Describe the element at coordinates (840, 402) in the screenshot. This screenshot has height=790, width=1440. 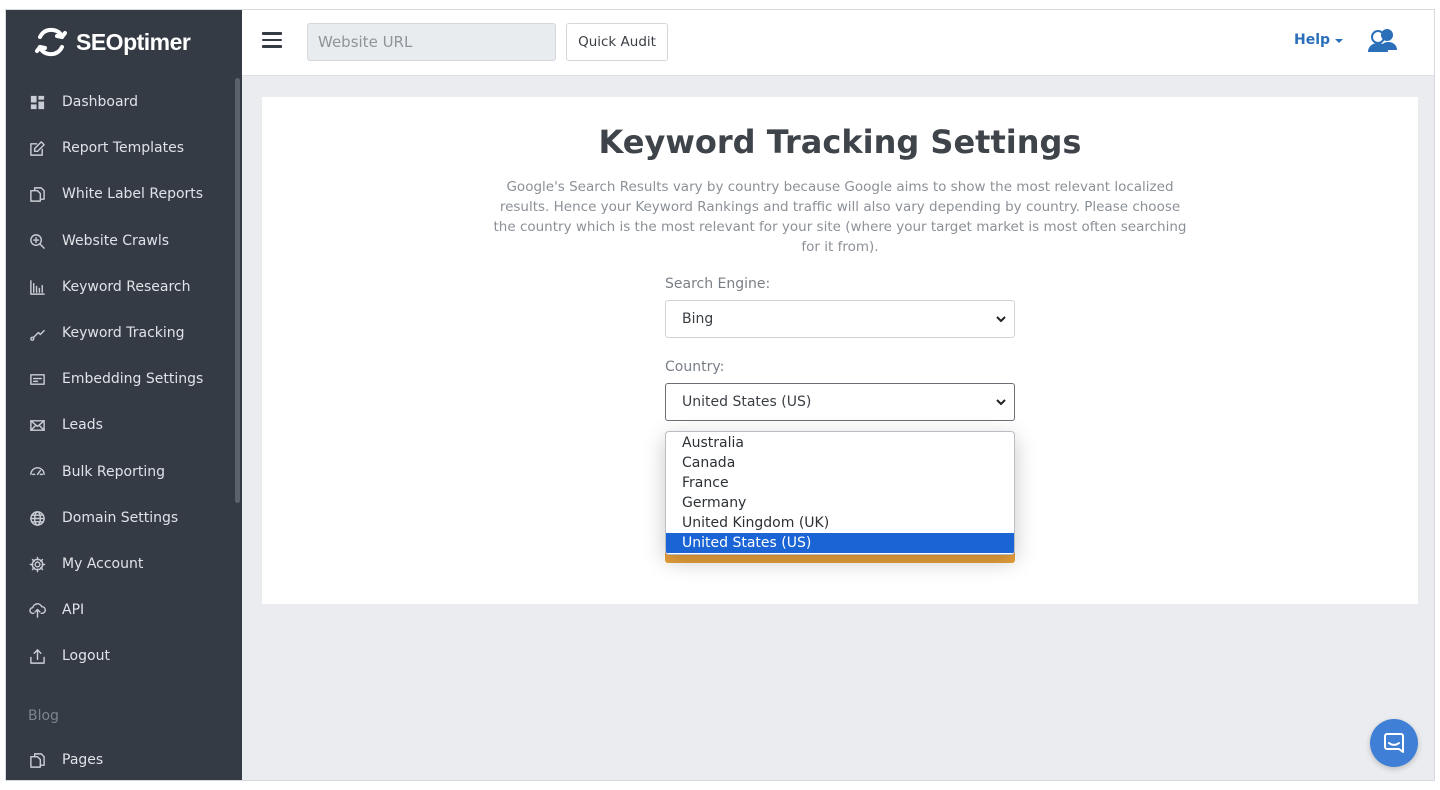
I see `country-select: United States (US)` at that location.